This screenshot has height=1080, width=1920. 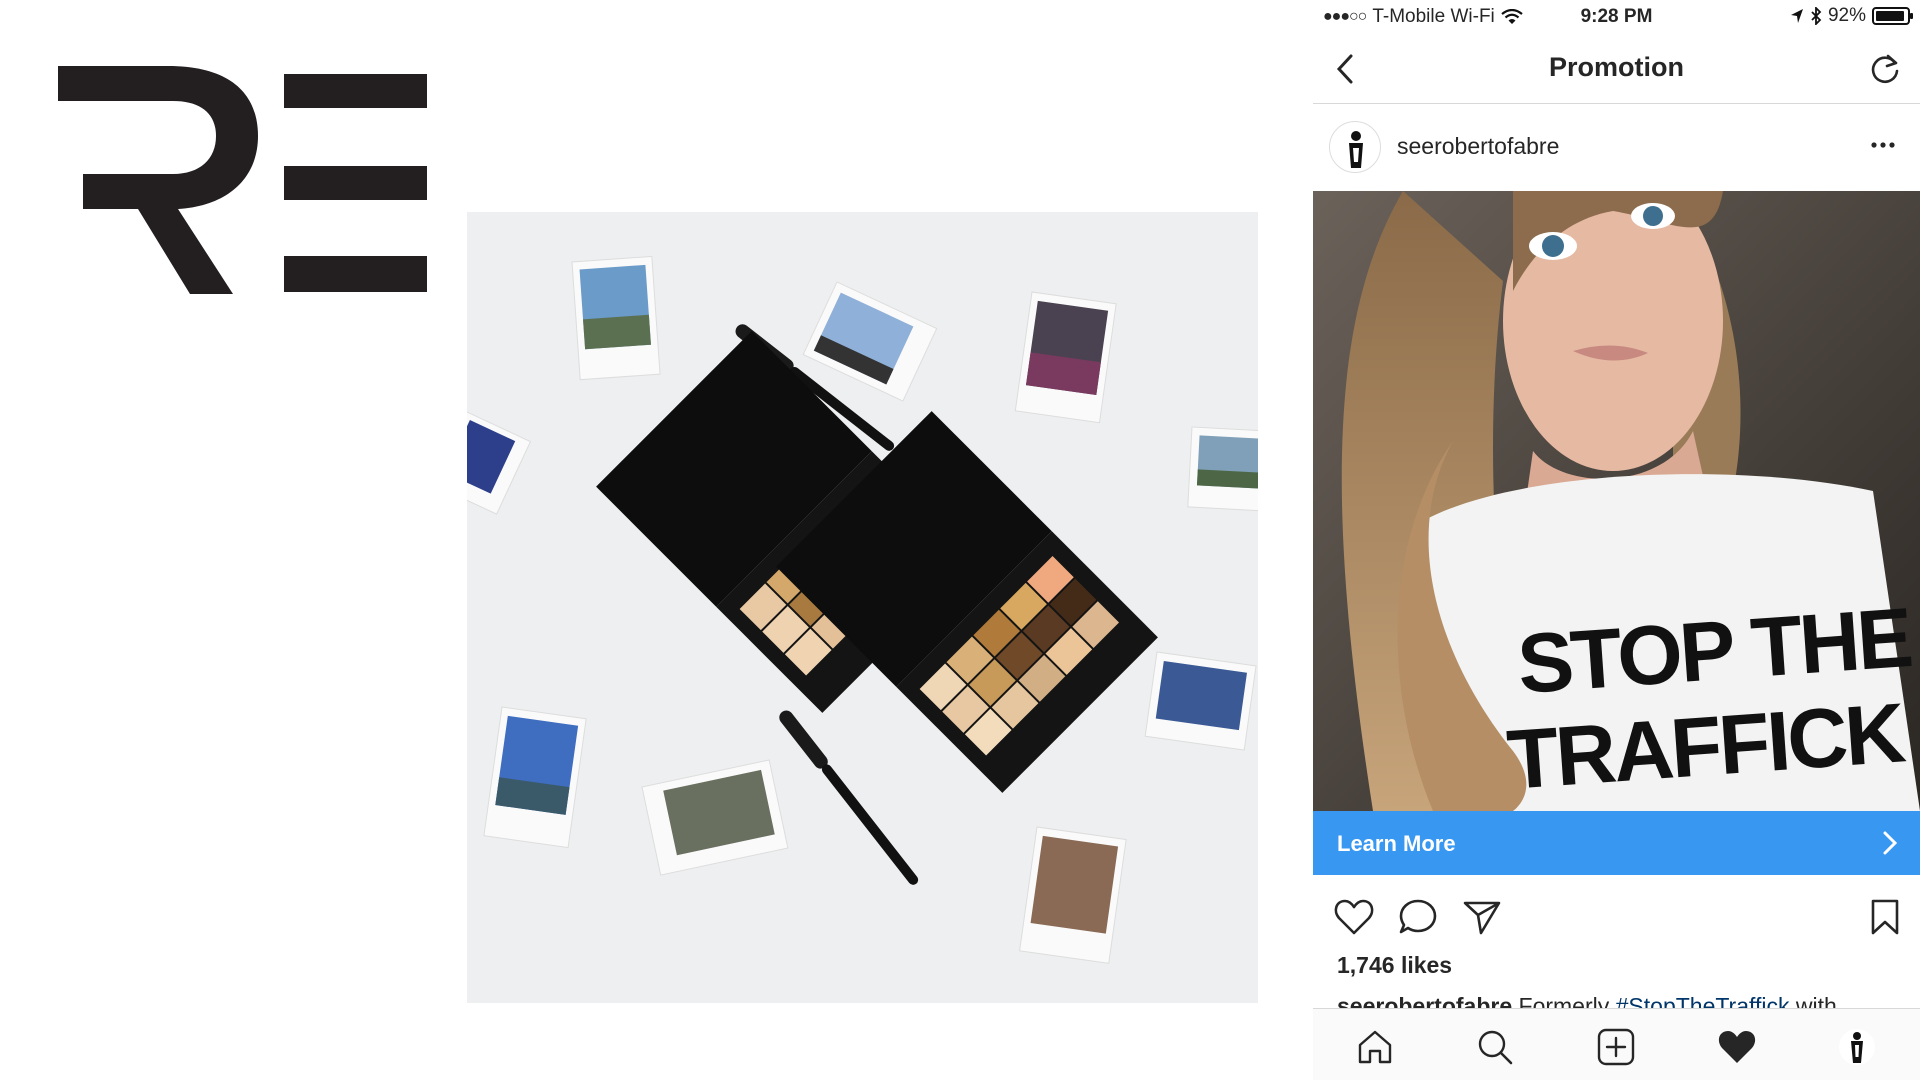 What do you see at coordinates (1616, 1047) in the screenshot?
I see `add-post-icon` at bounding box center [1616, 1047].